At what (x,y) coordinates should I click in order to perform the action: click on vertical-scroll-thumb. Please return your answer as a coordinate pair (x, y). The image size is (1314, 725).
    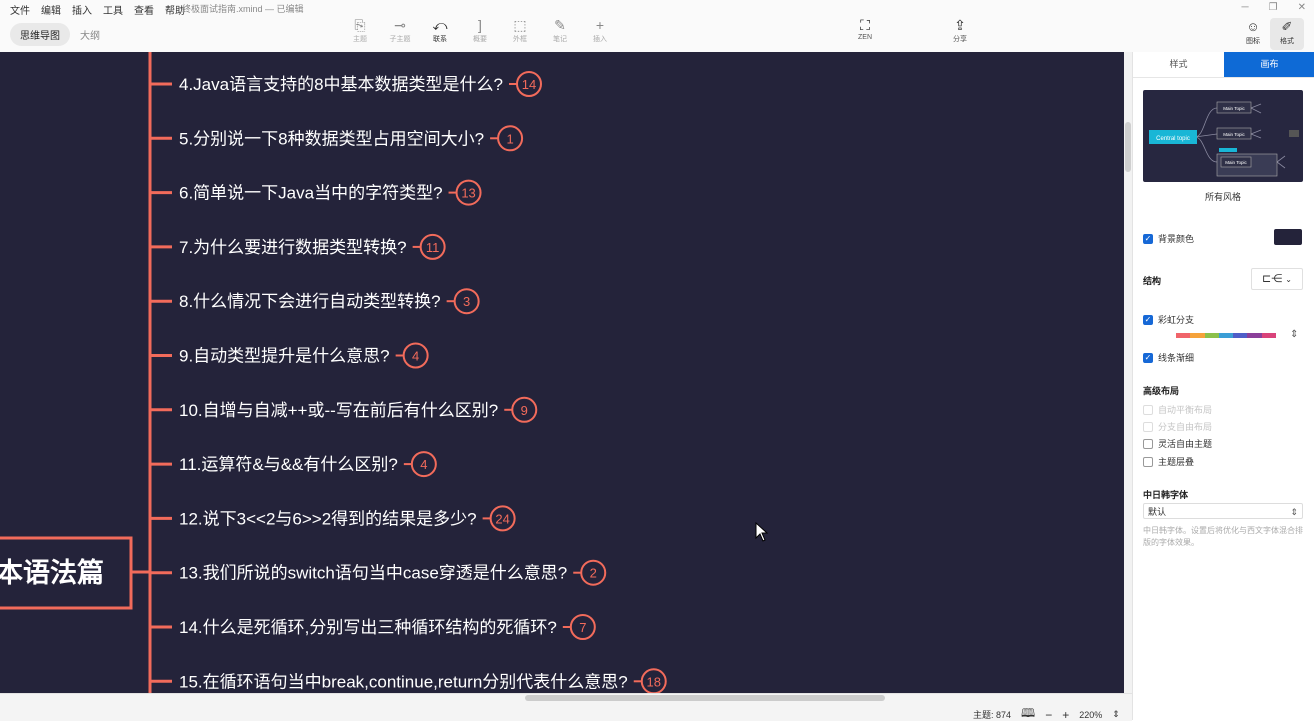
    Looking at the image, I should click on (1128, 147).